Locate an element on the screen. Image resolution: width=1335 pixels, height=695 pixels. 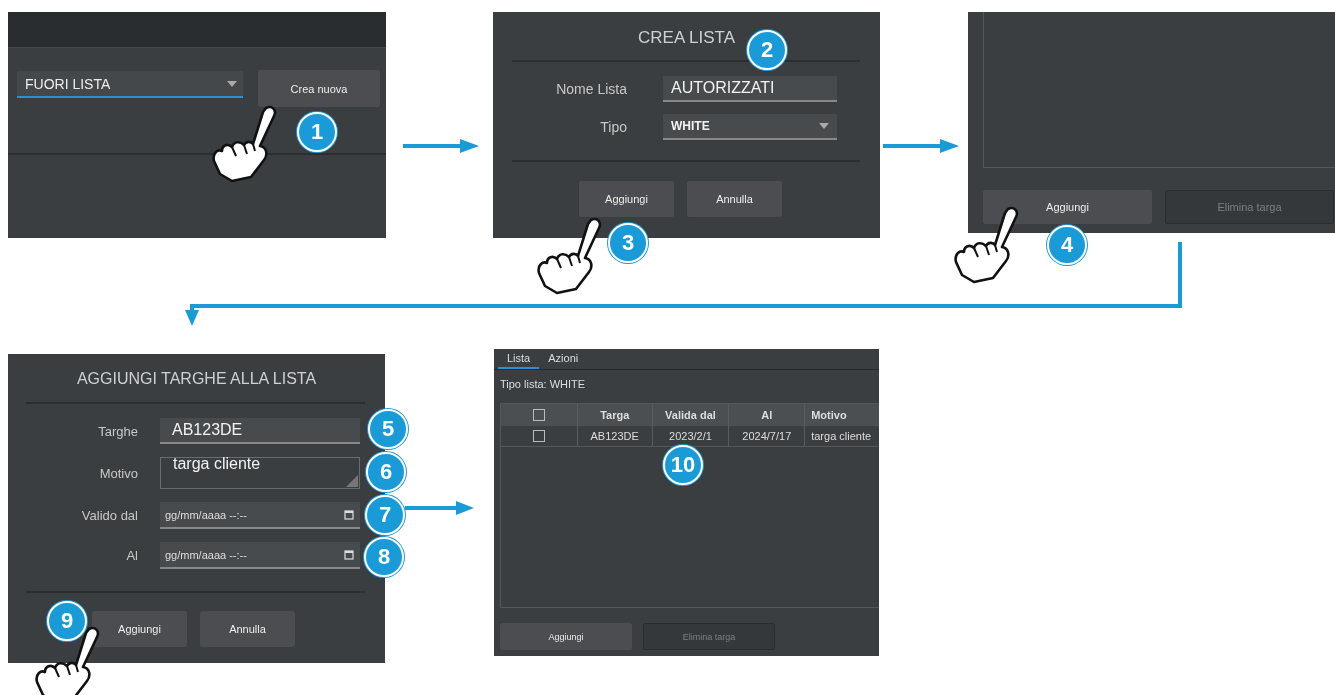
table-cell: AB123DE is located at coordinates (615, 436).